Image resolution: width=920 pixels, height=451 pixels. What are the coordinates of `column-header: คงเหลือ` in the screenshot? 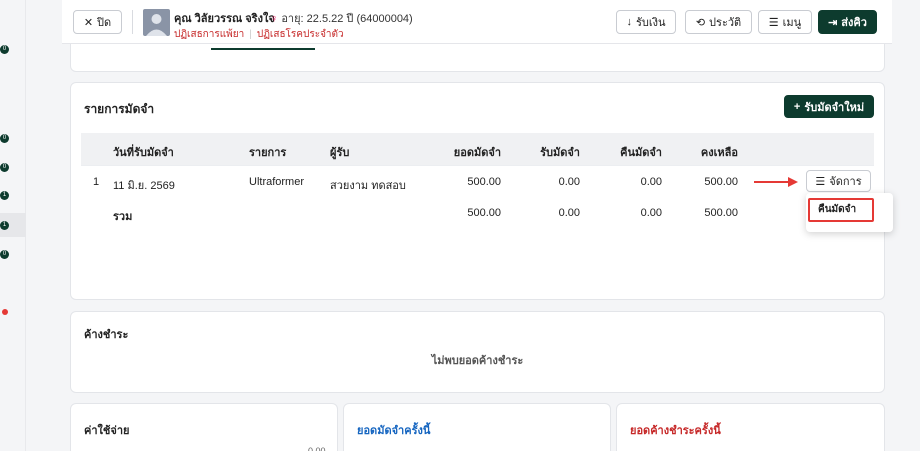 It's located at (719, 153).